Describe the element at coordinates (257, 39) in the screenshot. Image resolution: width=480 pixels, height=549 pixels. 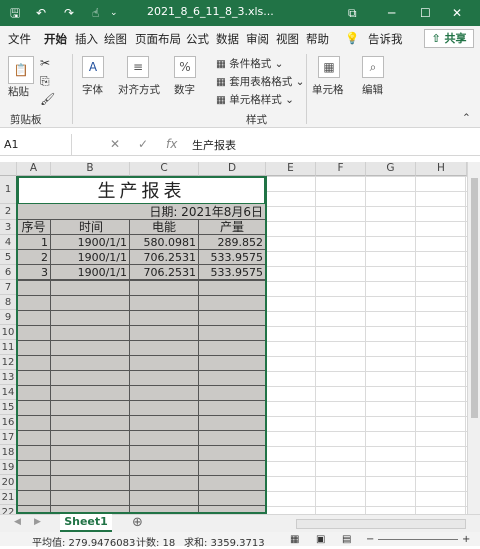
I see `menu-review: 审阅` at that location.